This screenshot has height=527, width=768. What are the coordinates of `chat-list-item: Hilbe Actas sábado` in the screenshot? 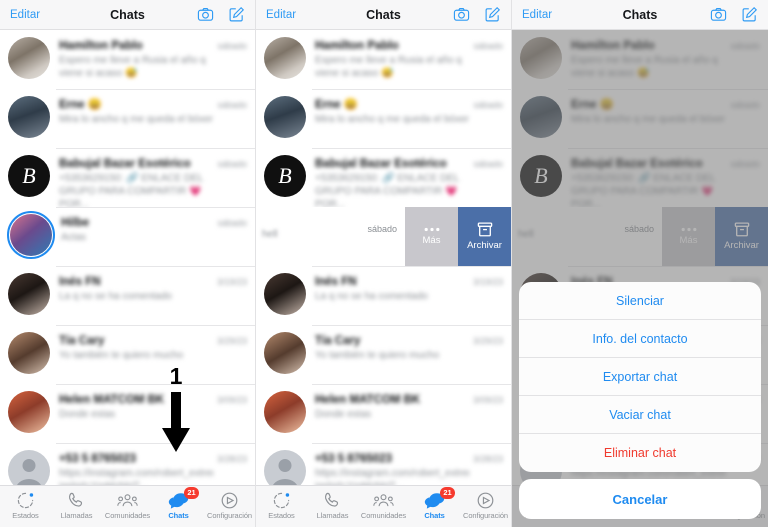 It's located at (127, 236).